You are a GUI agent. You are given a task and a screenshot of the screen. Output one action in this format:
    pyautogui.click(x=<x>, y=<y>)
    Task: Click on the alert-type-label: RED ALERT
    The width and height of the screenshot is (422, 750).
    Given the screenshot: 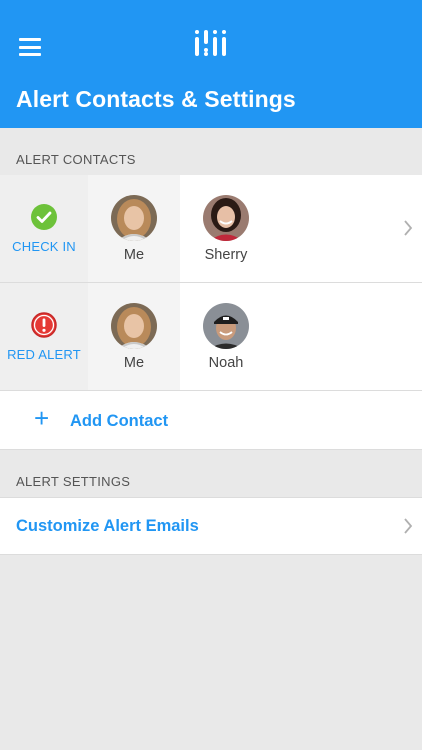 What is the action you would take?
    pyautogui.click(x=44, y=354)
    